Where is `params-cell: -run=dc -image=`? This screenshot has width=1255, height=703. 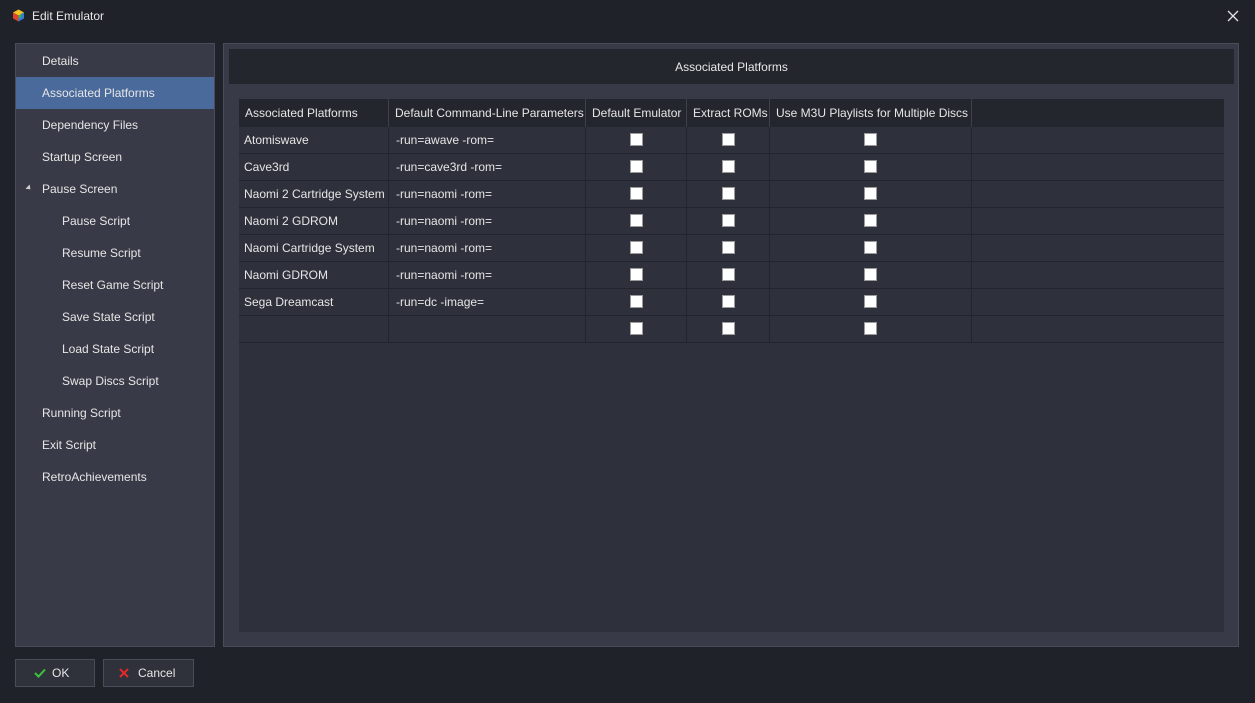 params-cell: -run=dc -image= is located at coordinates (487, 302).